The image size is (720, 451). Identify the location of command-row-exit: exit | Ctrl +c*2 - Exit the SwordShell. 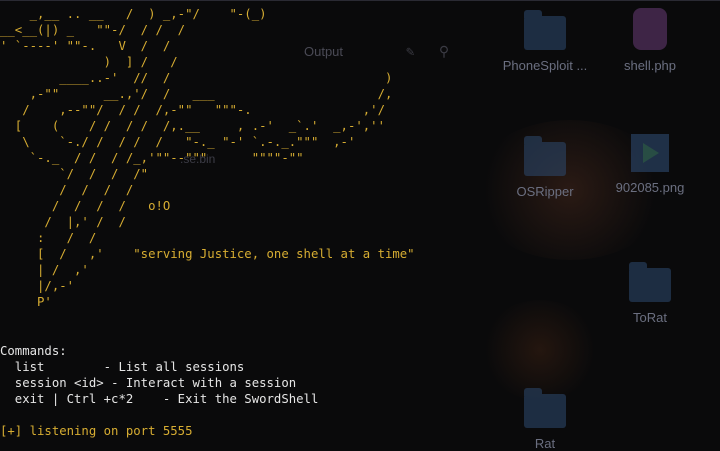
(159, 399).